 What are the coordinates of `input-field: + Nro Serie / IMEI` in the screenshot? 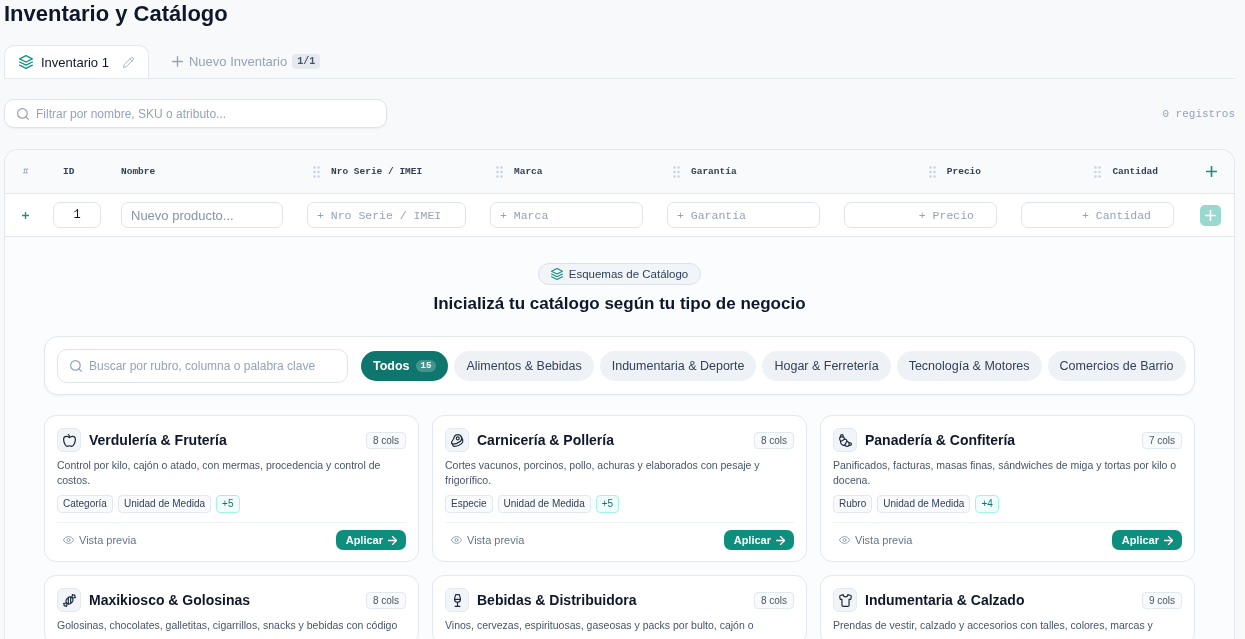 It's located at (386, 215).